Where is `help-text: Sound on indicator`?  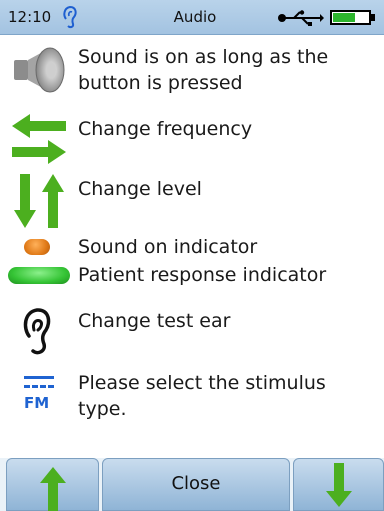
help-text: Sound on indicator is located at coordinates (168, 247).